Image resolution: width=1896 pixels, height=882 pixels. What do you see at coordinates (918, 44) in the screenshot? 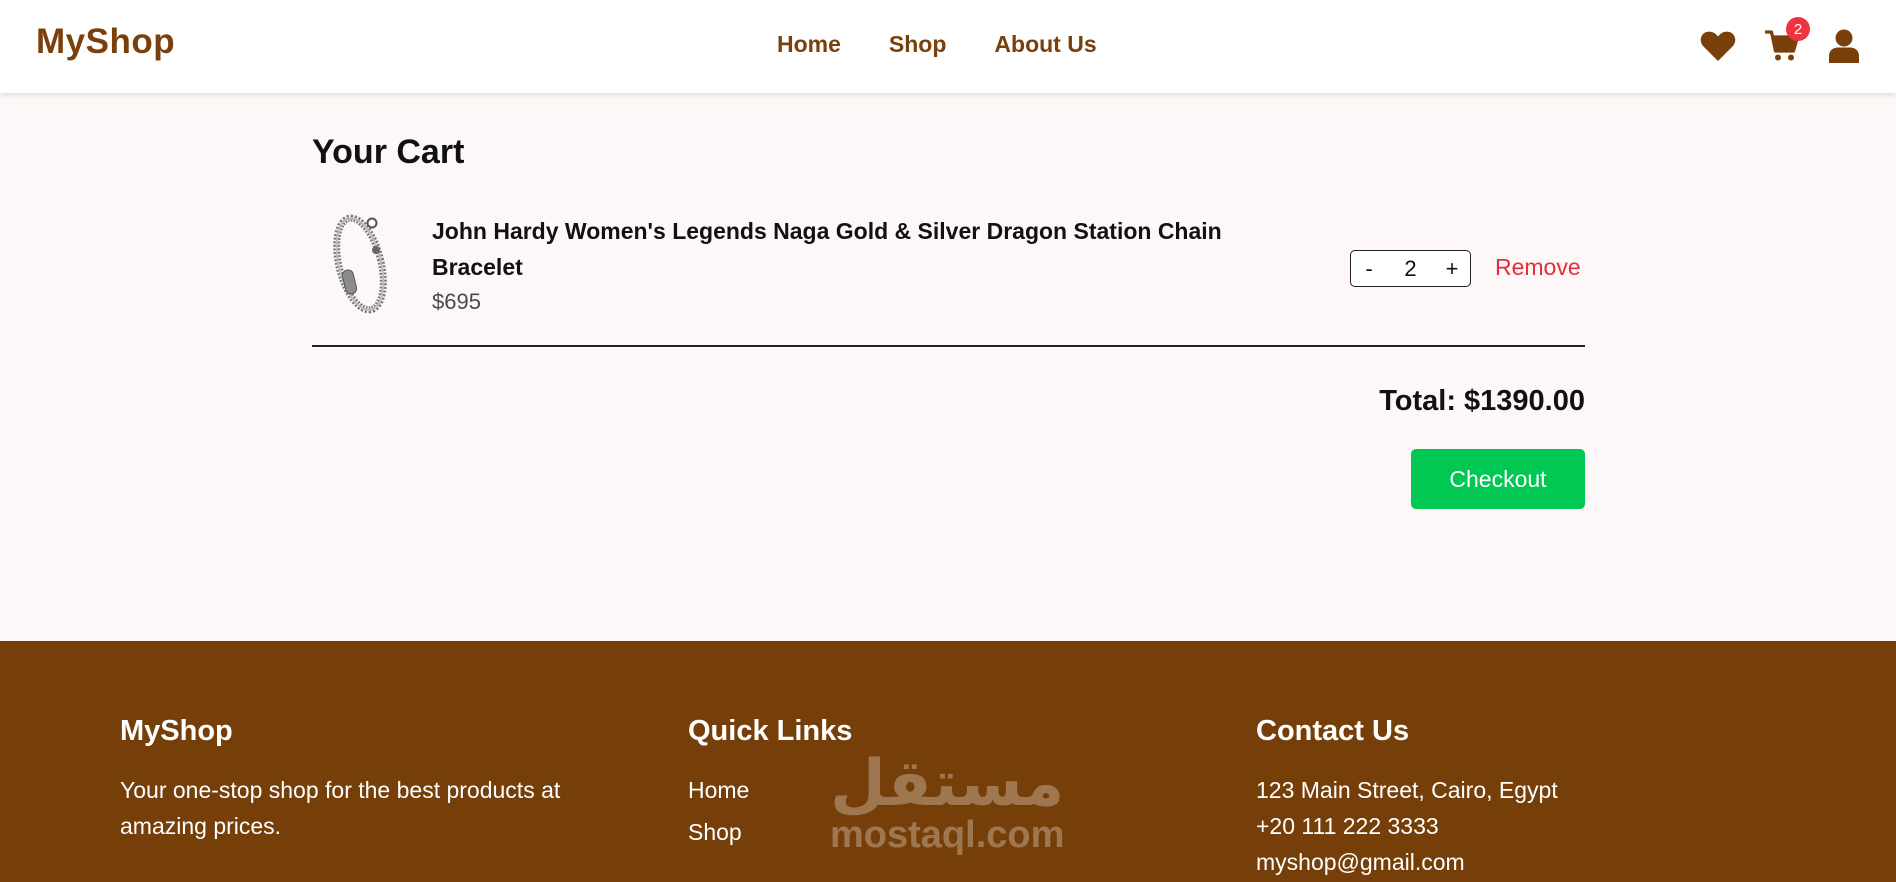
I see `nav-shop: Shop` at bounding box center [918, 44].